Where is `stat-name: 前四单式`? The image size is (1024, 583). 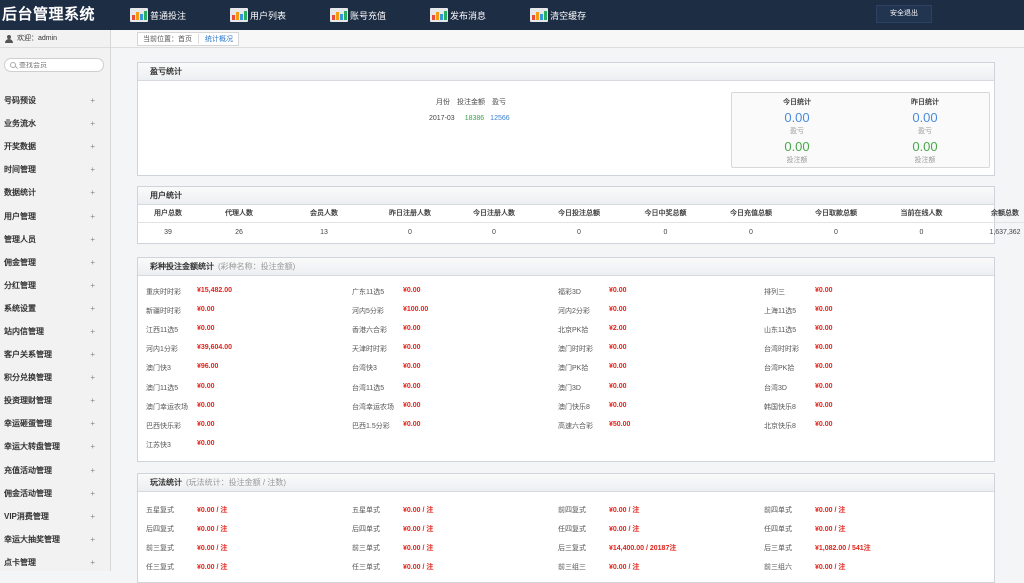
stat-name: 前四单式 is located at coordinates (778, 510).